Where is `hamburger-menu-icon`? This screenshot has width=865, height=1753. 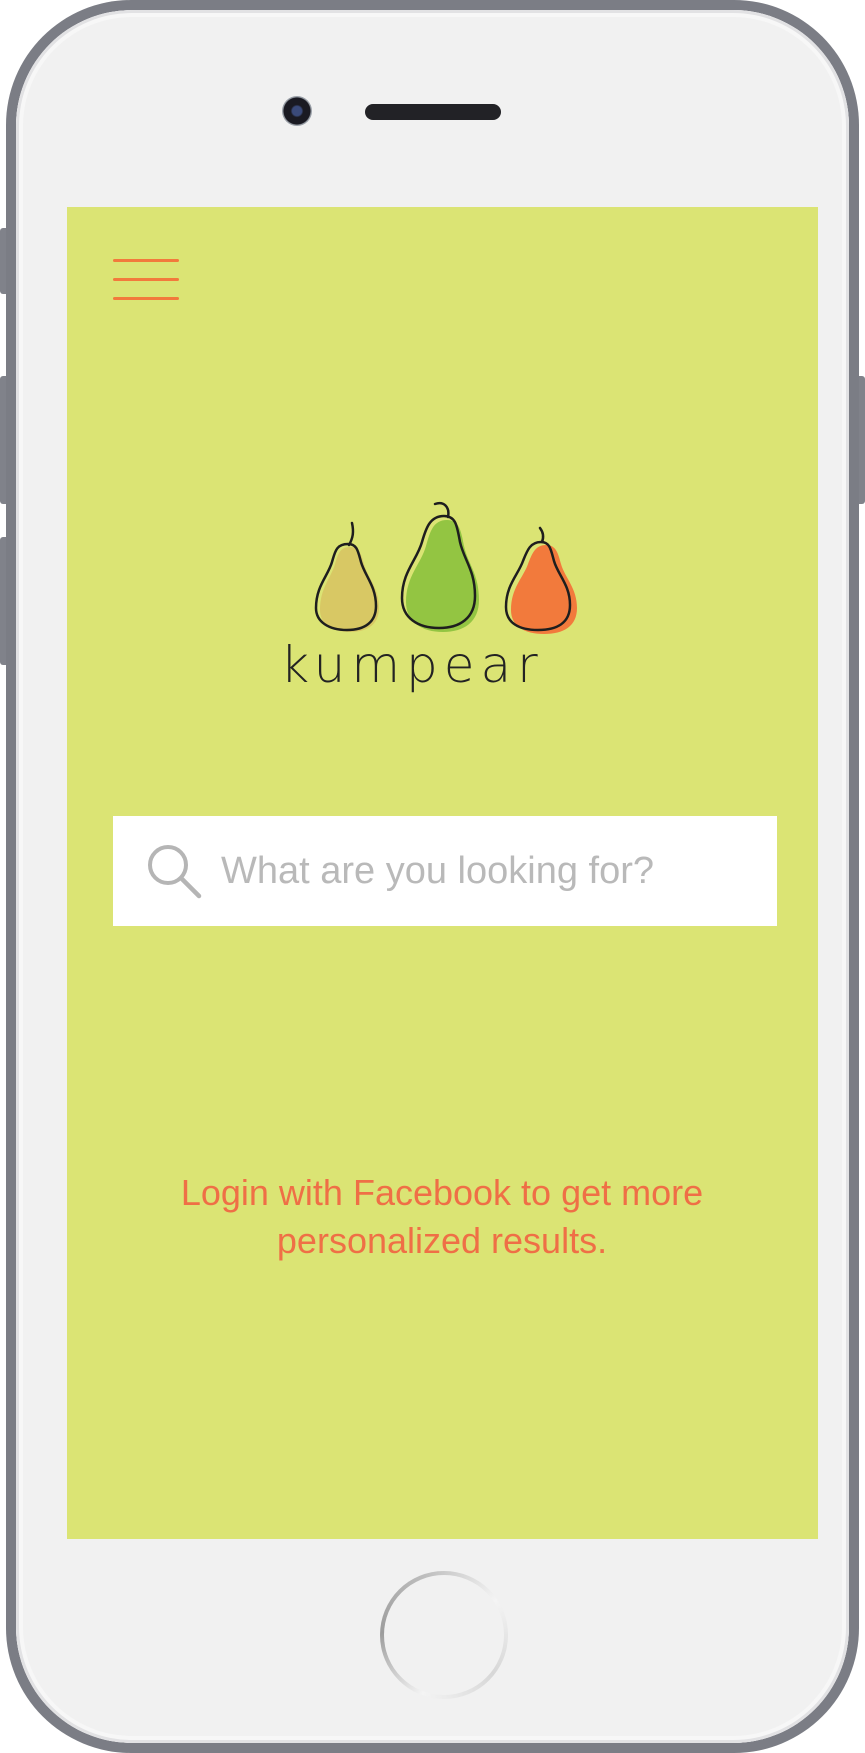 hamburger-menu-icon is located at coordinates (146, 281).